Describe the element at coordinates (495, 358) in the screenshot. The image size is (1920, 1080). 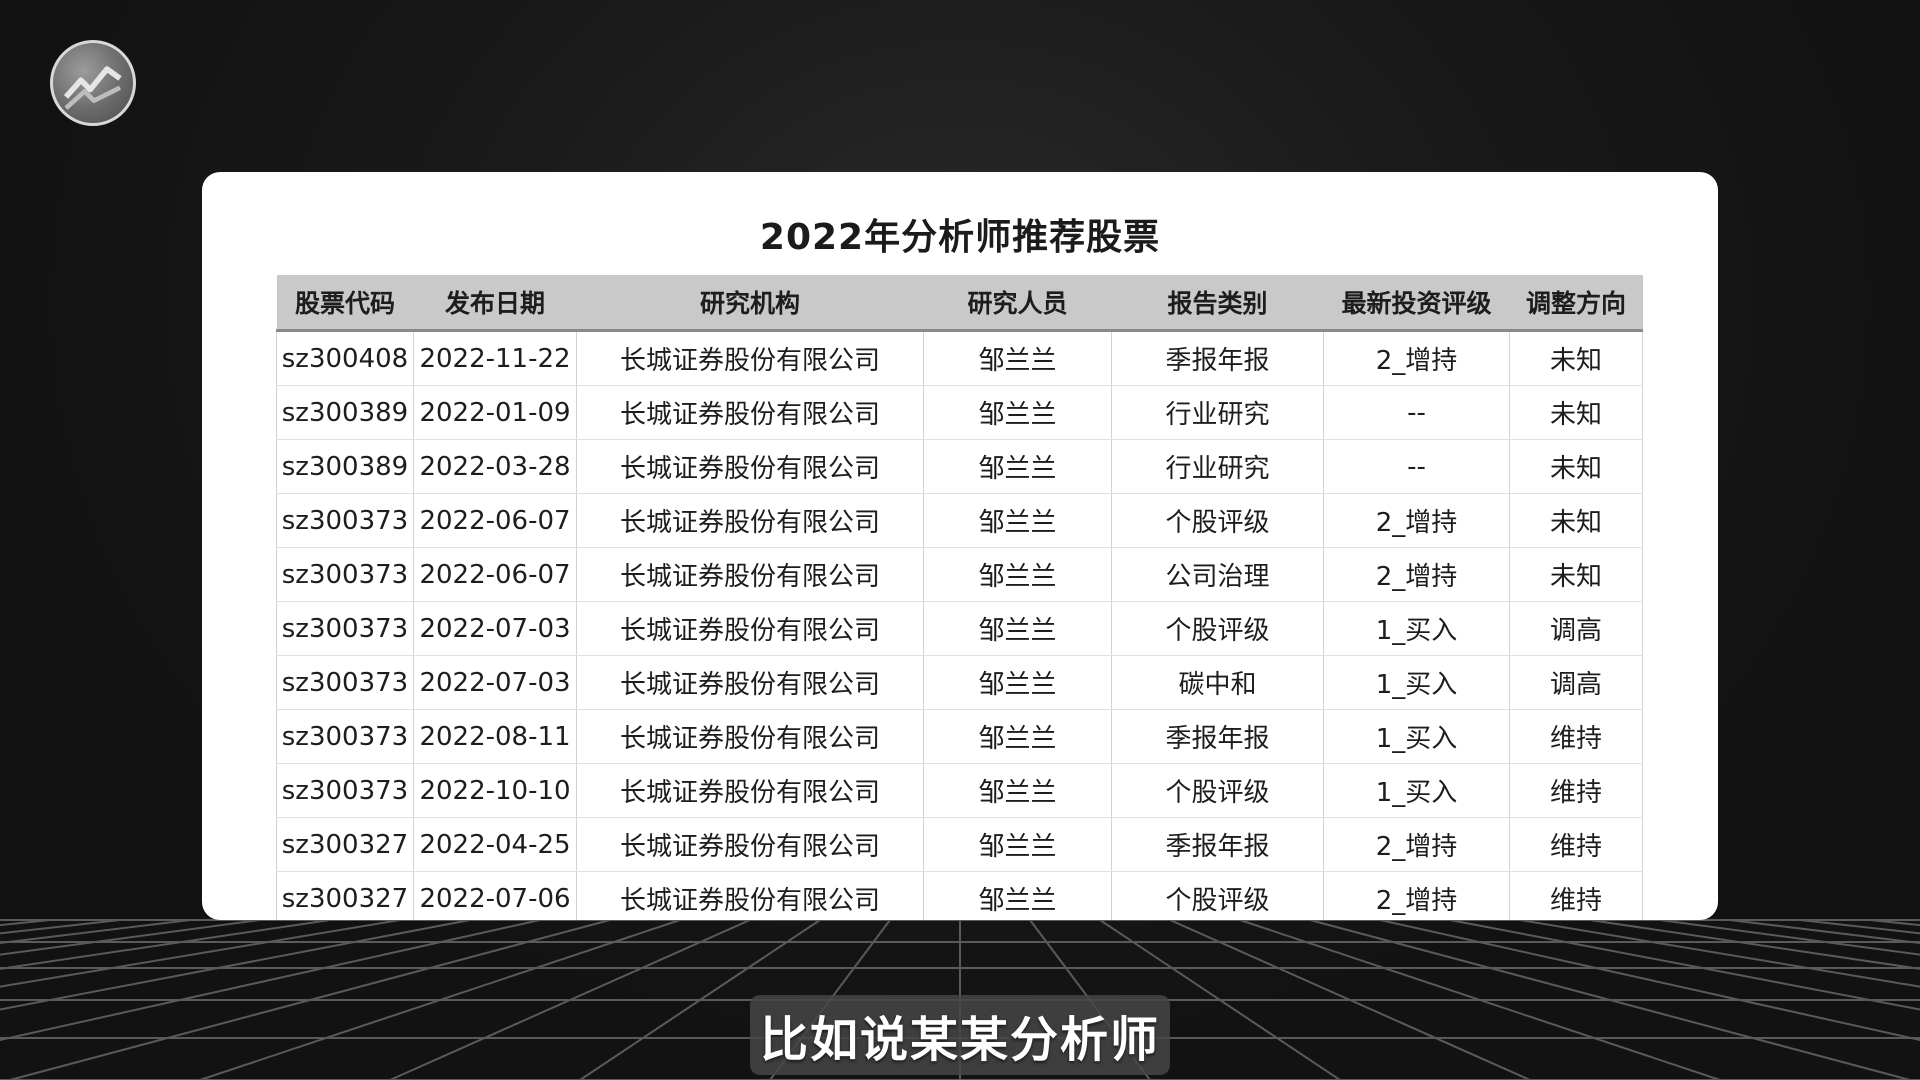
I see `table-cell: 2022-11-22` at that location.